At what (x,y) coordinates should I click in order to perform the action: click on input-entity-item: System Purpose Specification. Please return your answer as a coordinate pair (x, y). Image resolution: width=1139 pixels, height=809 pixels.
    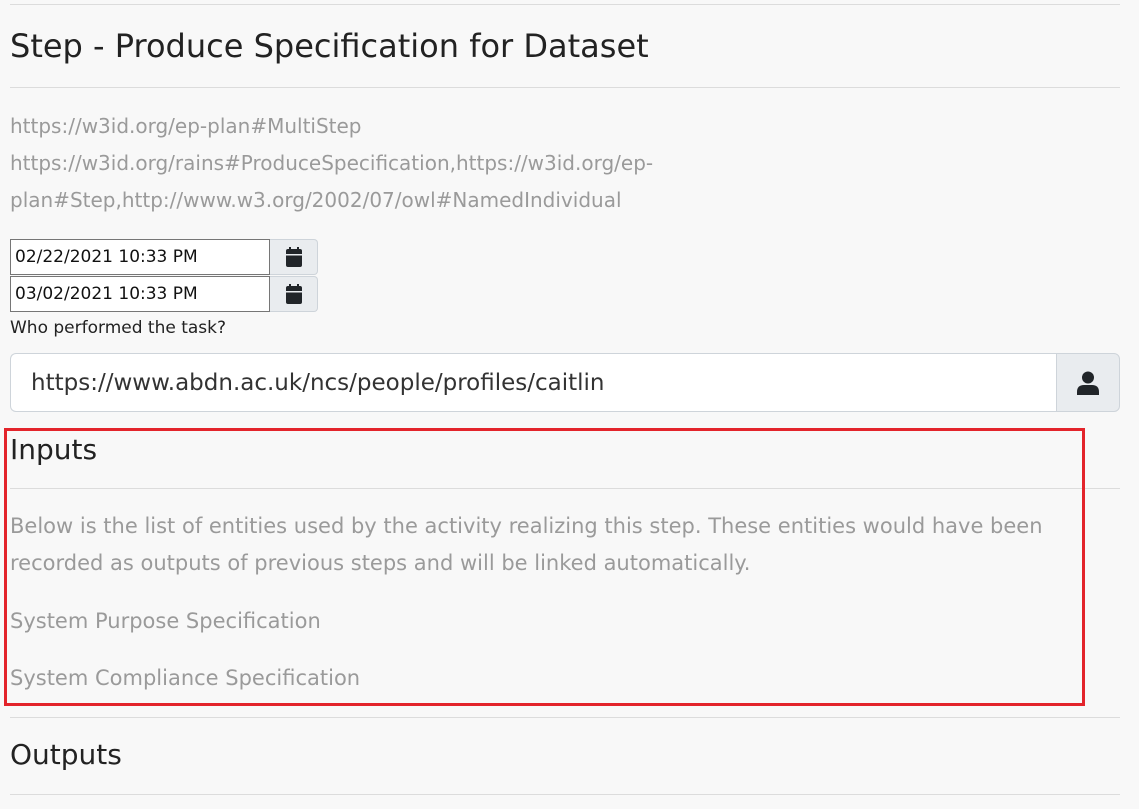
    Looking at the image, I should click on (165, 621).